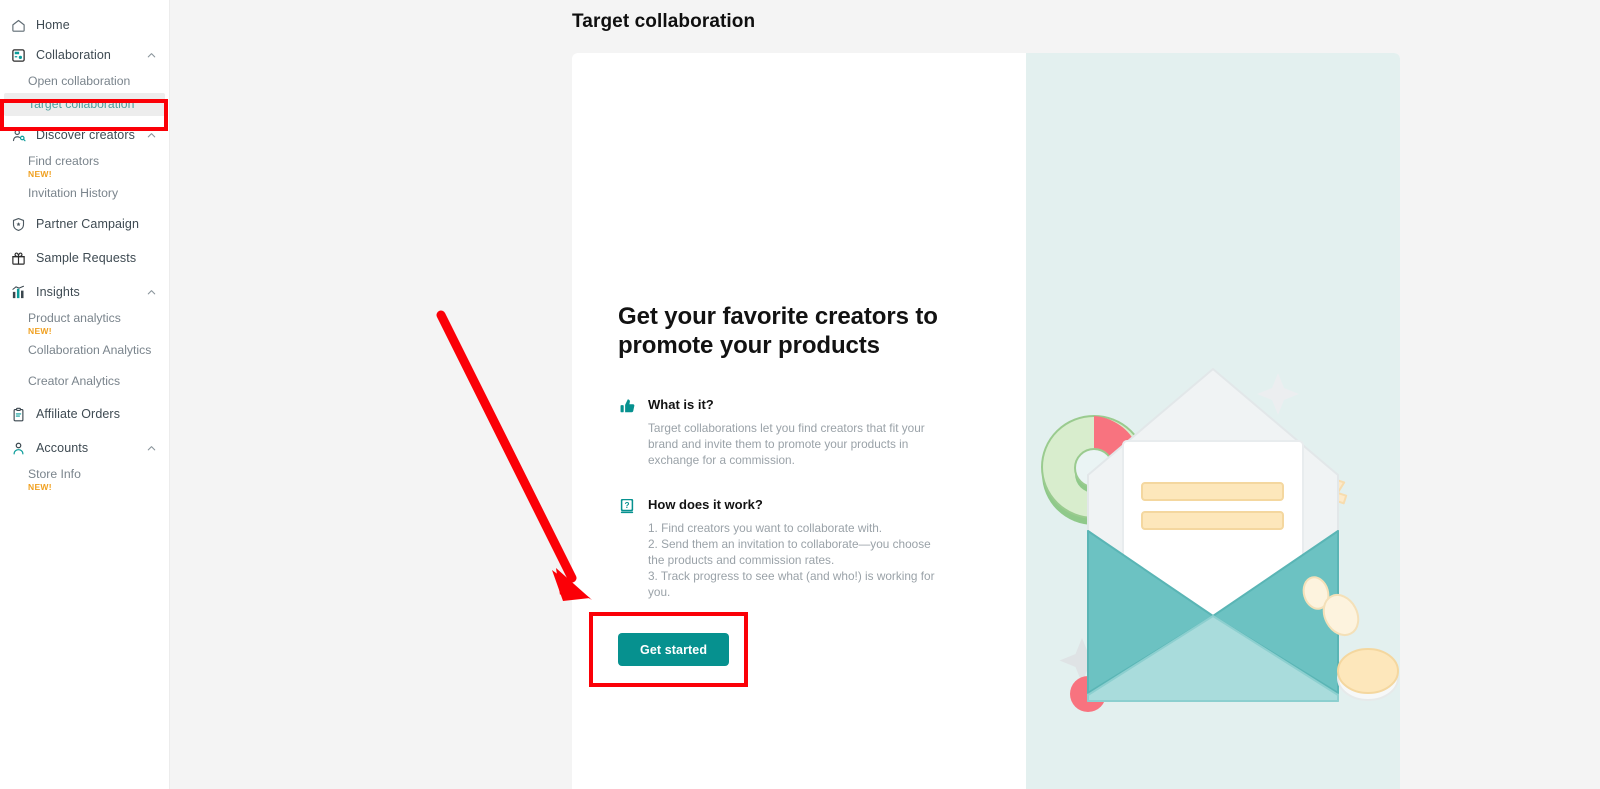 Image resolution: width=1600 pixels, height=789 pixels. What do you see at coordinates (74, 381) in the screenshot?
I see `sidebar-item-label: Creator Analytics` at bounding box center [74, 381].